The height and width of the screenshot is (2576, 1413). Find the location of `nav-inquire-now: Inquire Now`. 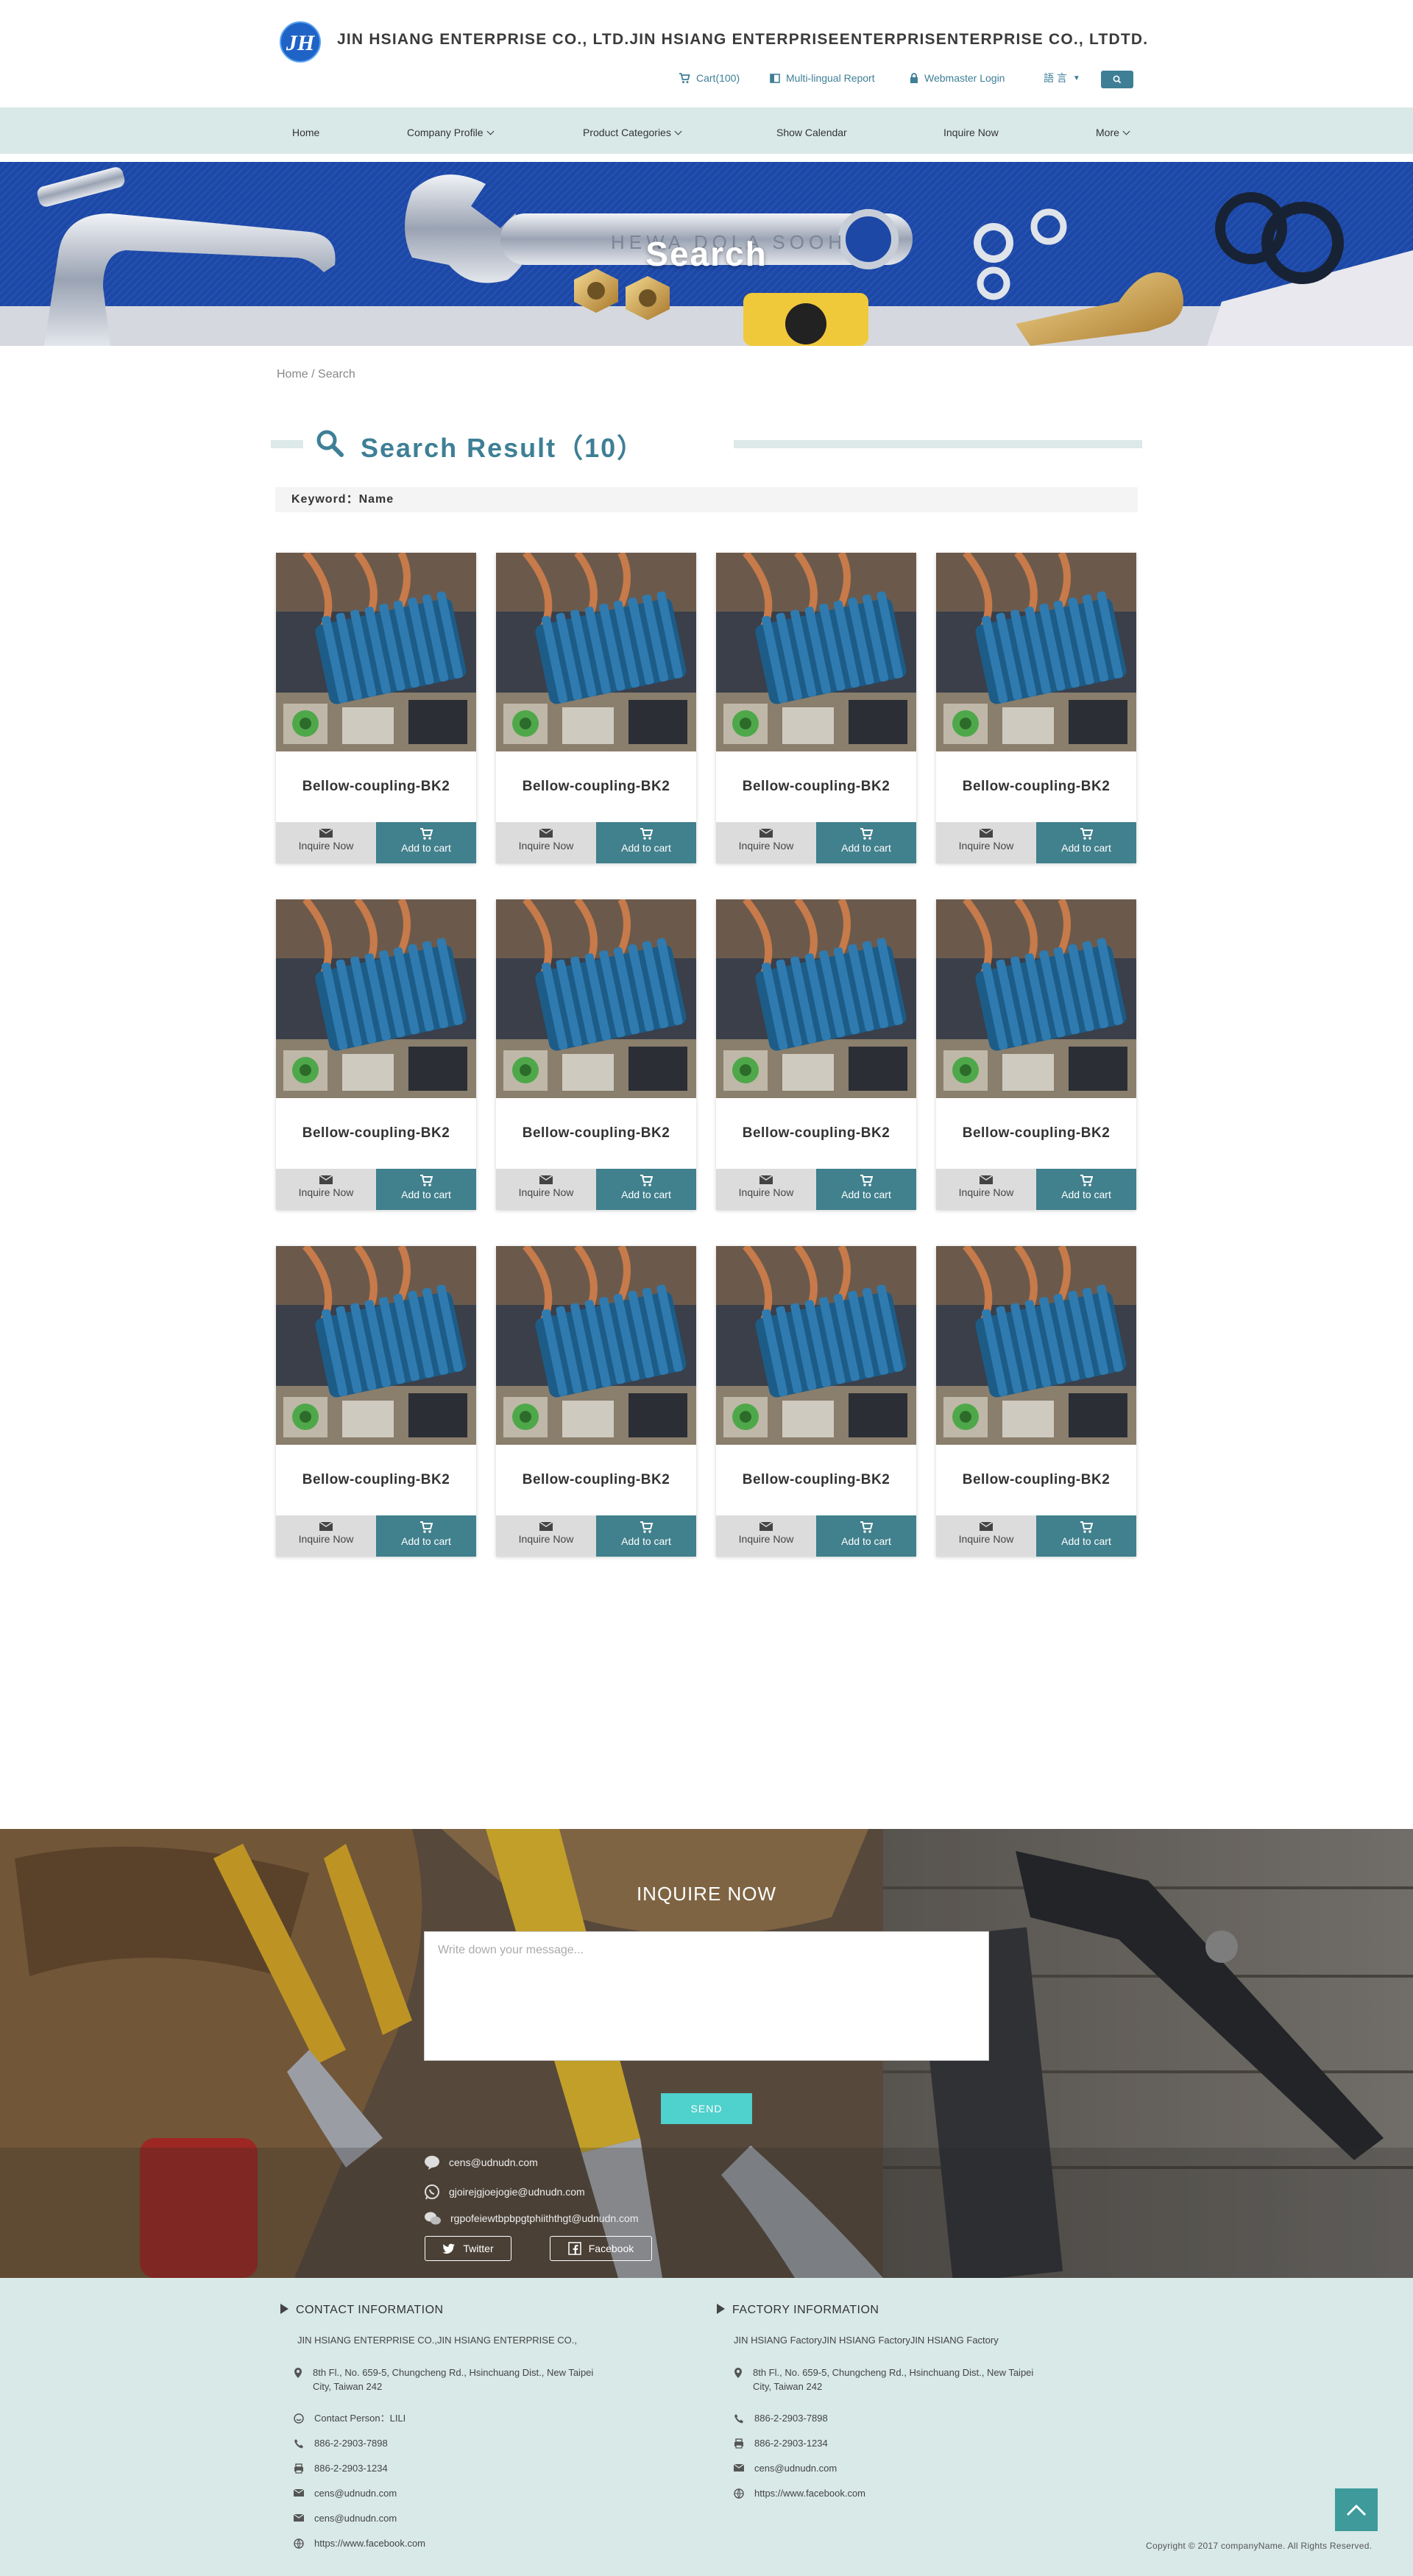

nav-inquire-now: Inquire Now is located at coordinates (971, 132).